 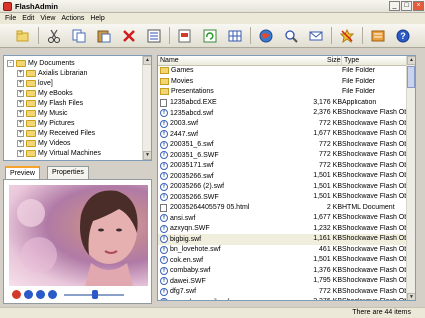 What do you see at coordinates (406, 6) in the screenshot?
I see `maximize-button: □` at bounding box center [406, 6].